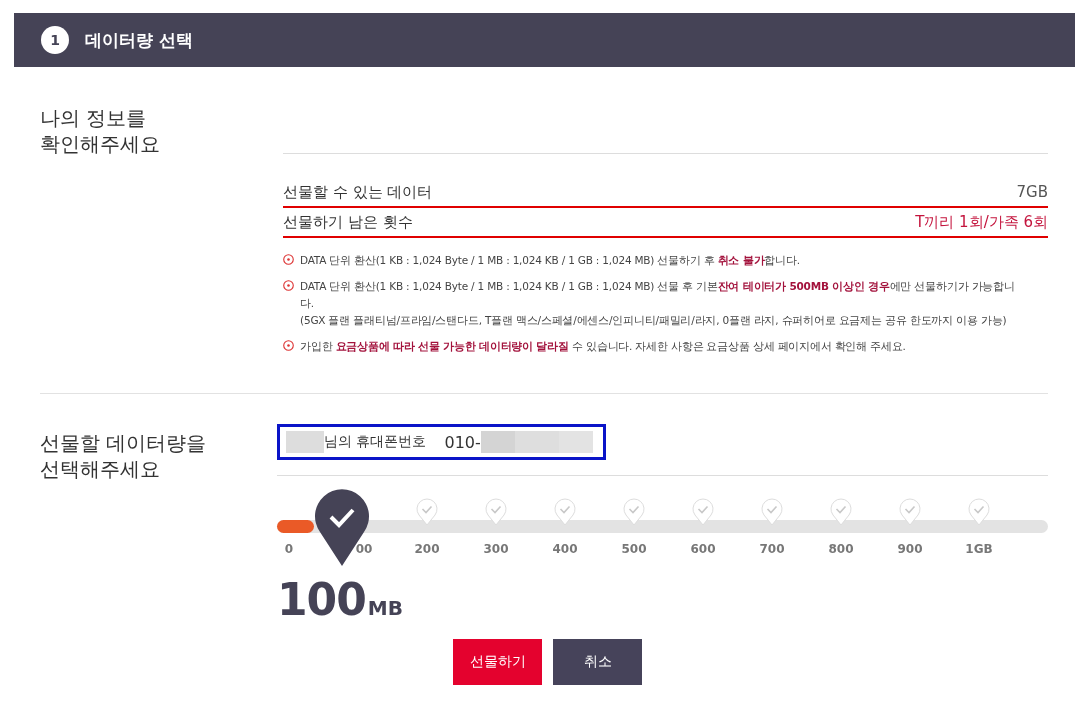 This screenshot has height=713, width=1085. I want to click on section-heading: 선물할 데이터량을 선택해주세요, so click(124, 456).